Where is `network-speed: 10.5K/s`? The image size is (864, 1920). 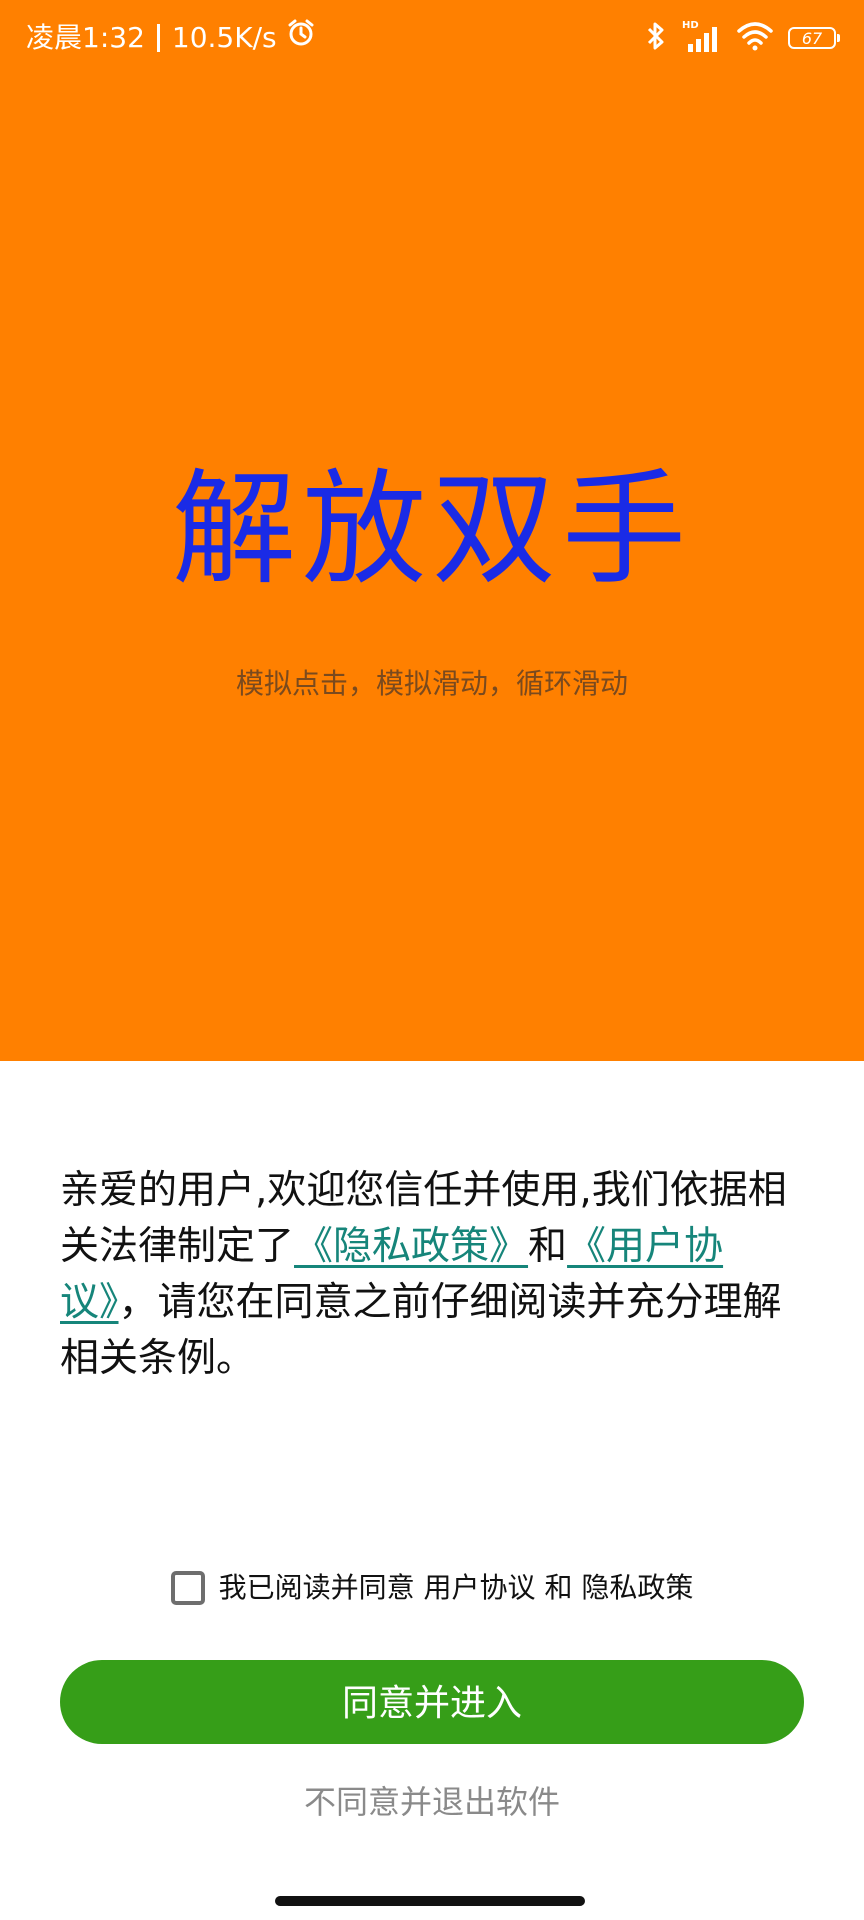
network-speed: 10.5K/s is located at coordinates (224, 37).